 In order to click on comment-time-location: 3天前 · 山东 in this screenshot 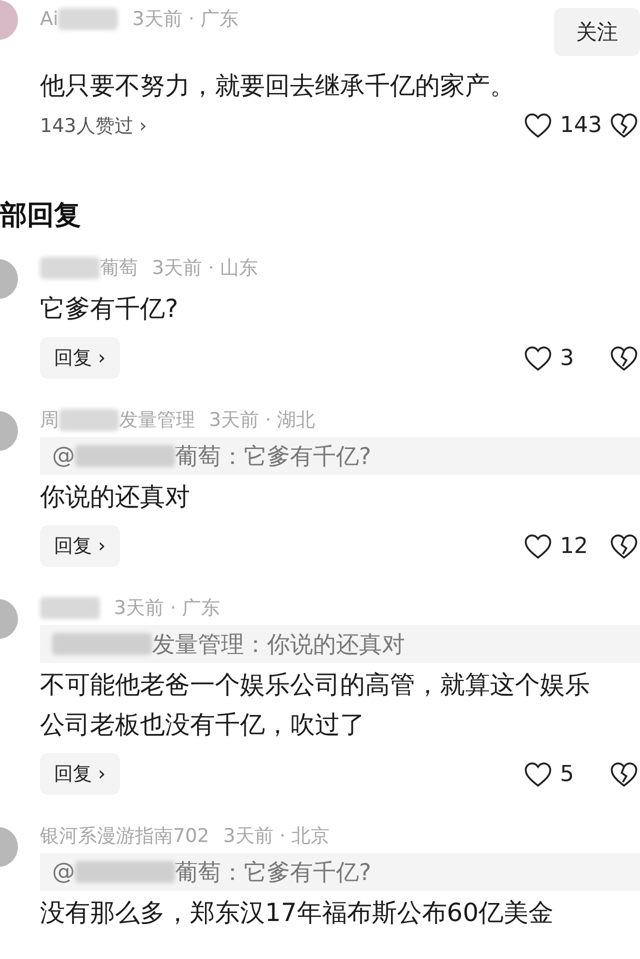, I will do `click(205, 268)`.